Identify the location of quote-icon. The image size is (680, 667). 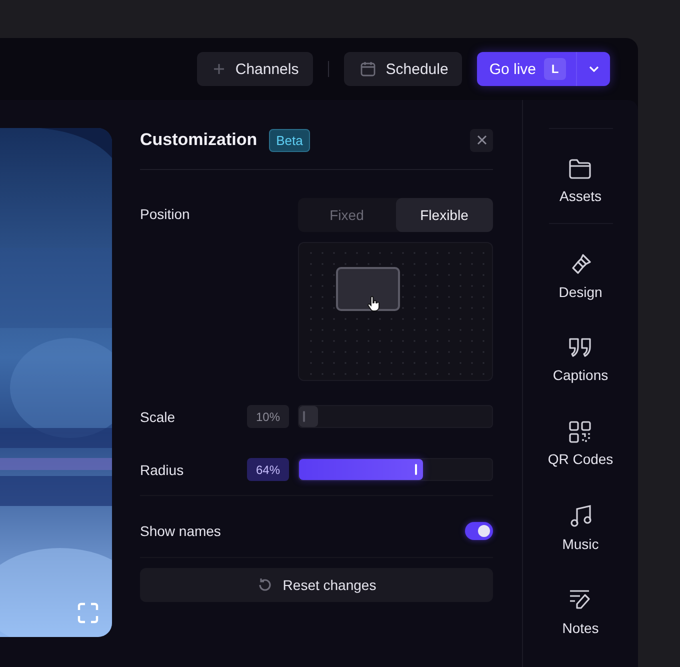
(580, 348).